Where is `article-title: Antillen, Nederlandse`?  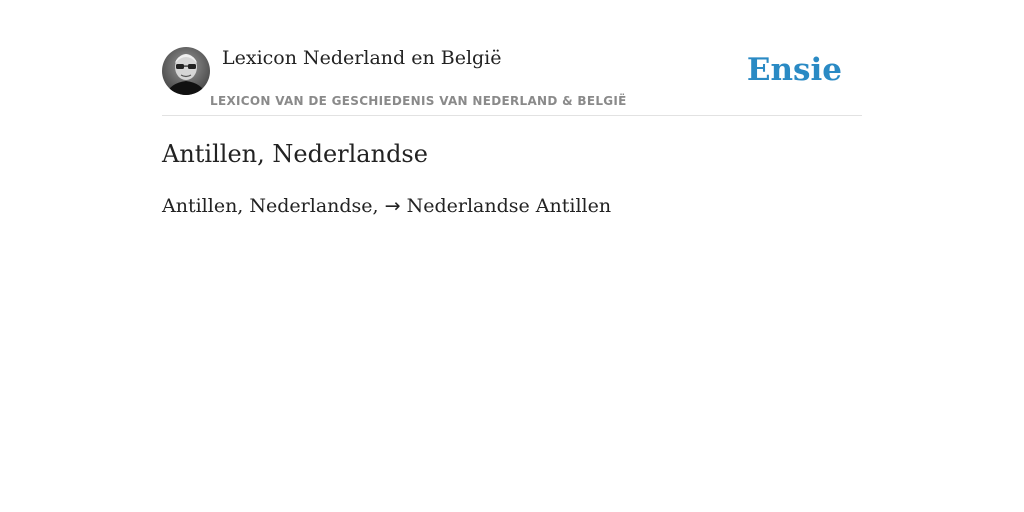 article-title: Antillen, Nederlandse is located at coordinates (295, 154).